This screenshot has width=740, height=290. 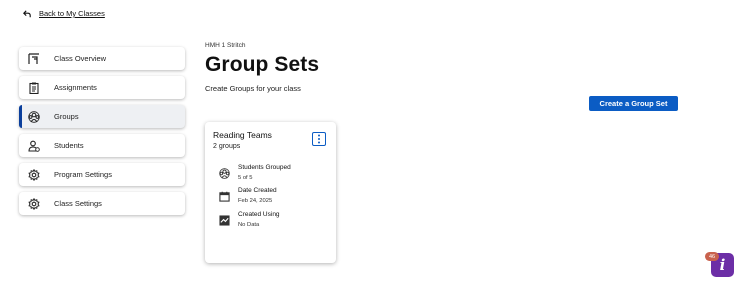 I want to click on back-link-label: Back to My Classes, so click(x=72, y=13).